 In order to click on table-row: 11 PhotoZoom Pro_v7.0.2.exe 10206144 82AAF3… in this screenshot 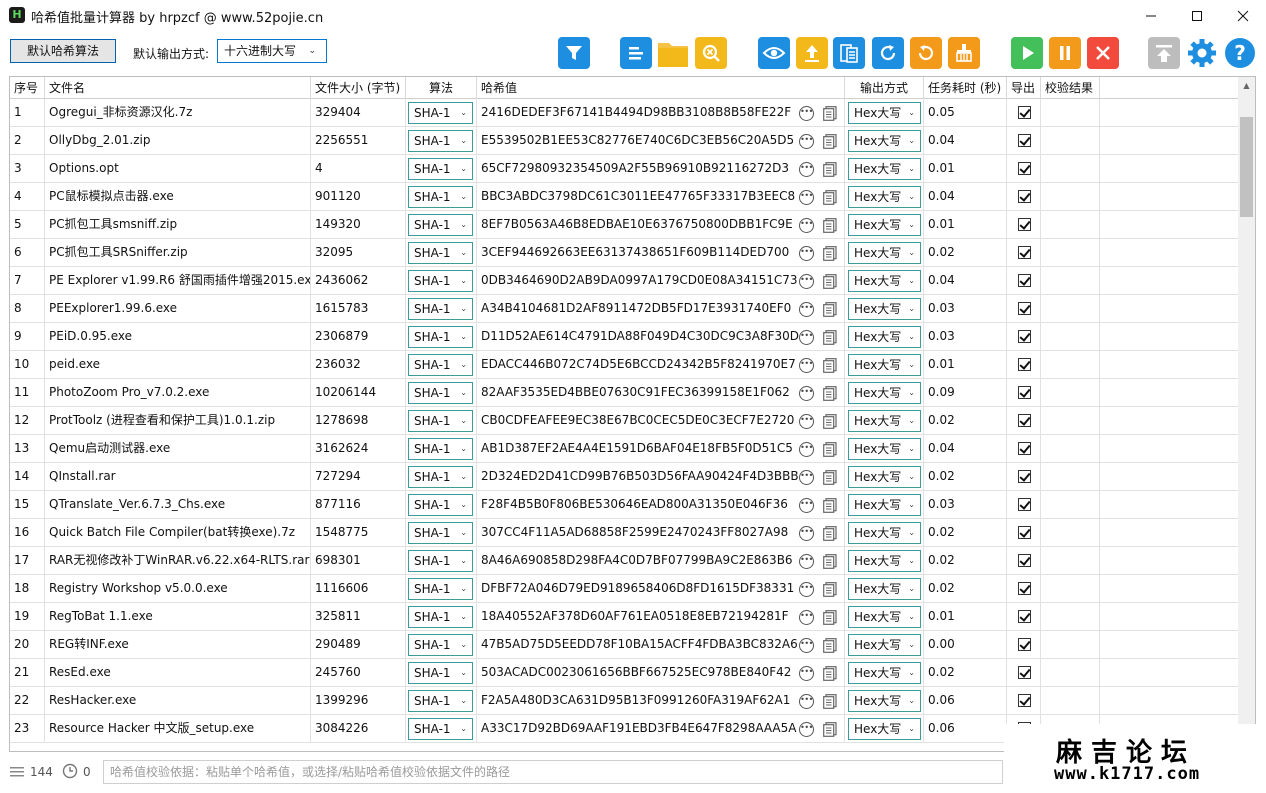, I will do `click(624, 393)`.